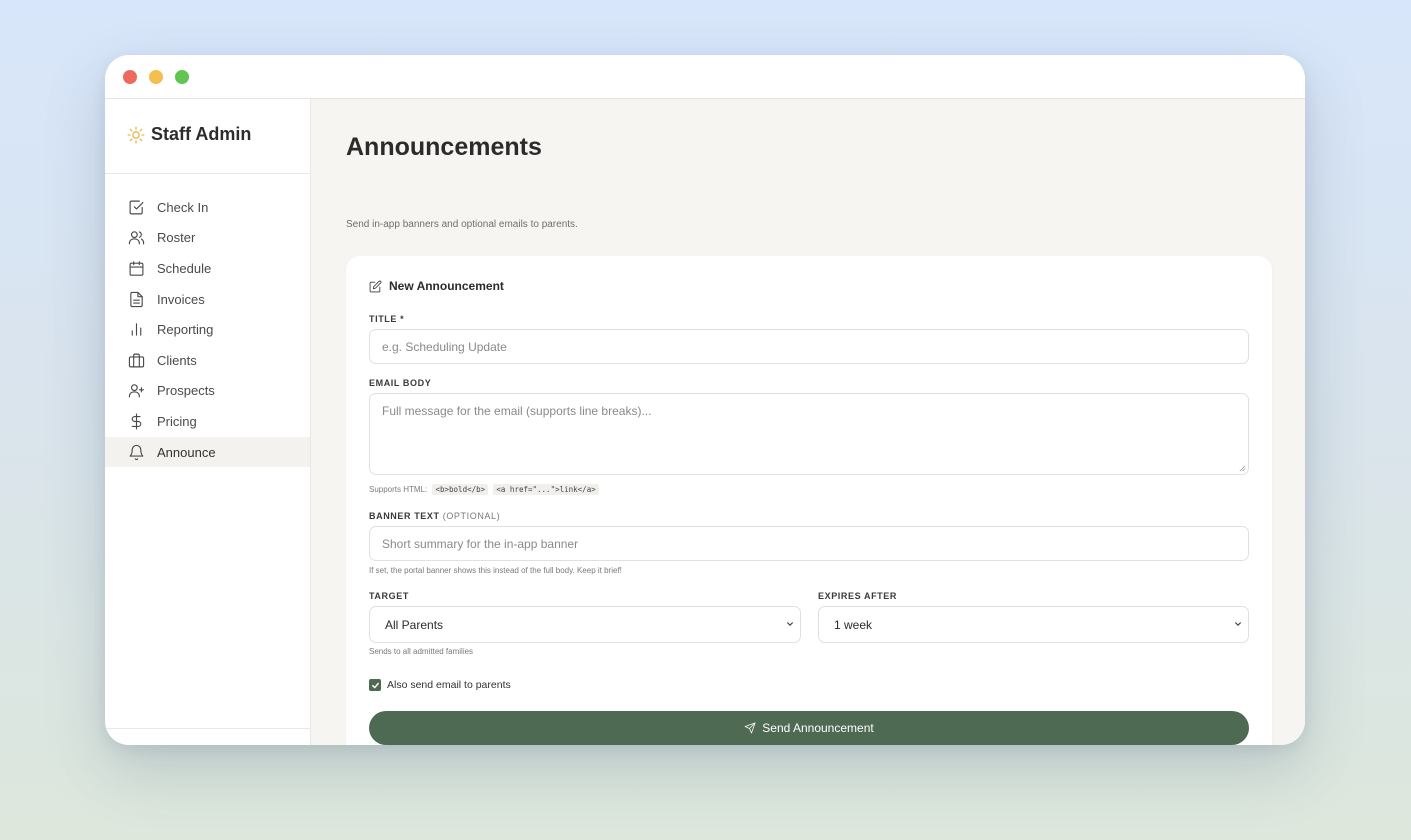 The image size is (1411, 840). I want to click on banner-label-text: BANNER TEXT, so click(404, 516).